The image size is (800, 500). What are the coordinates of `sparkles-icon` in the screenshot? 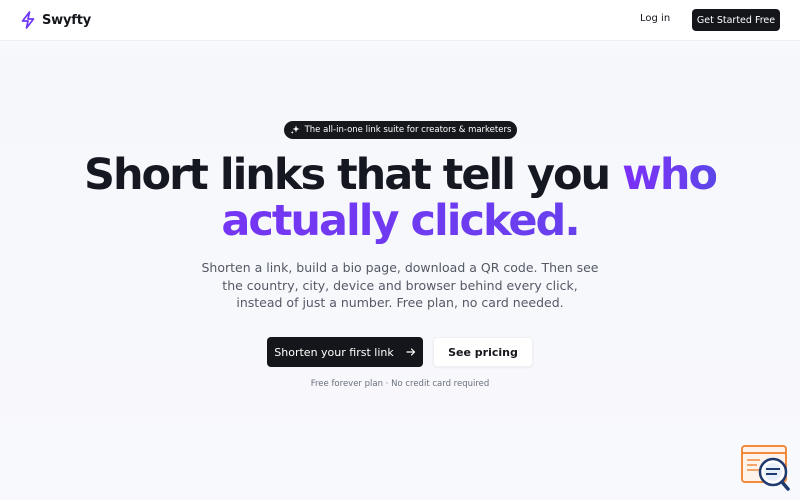 It's located at (295, 129).